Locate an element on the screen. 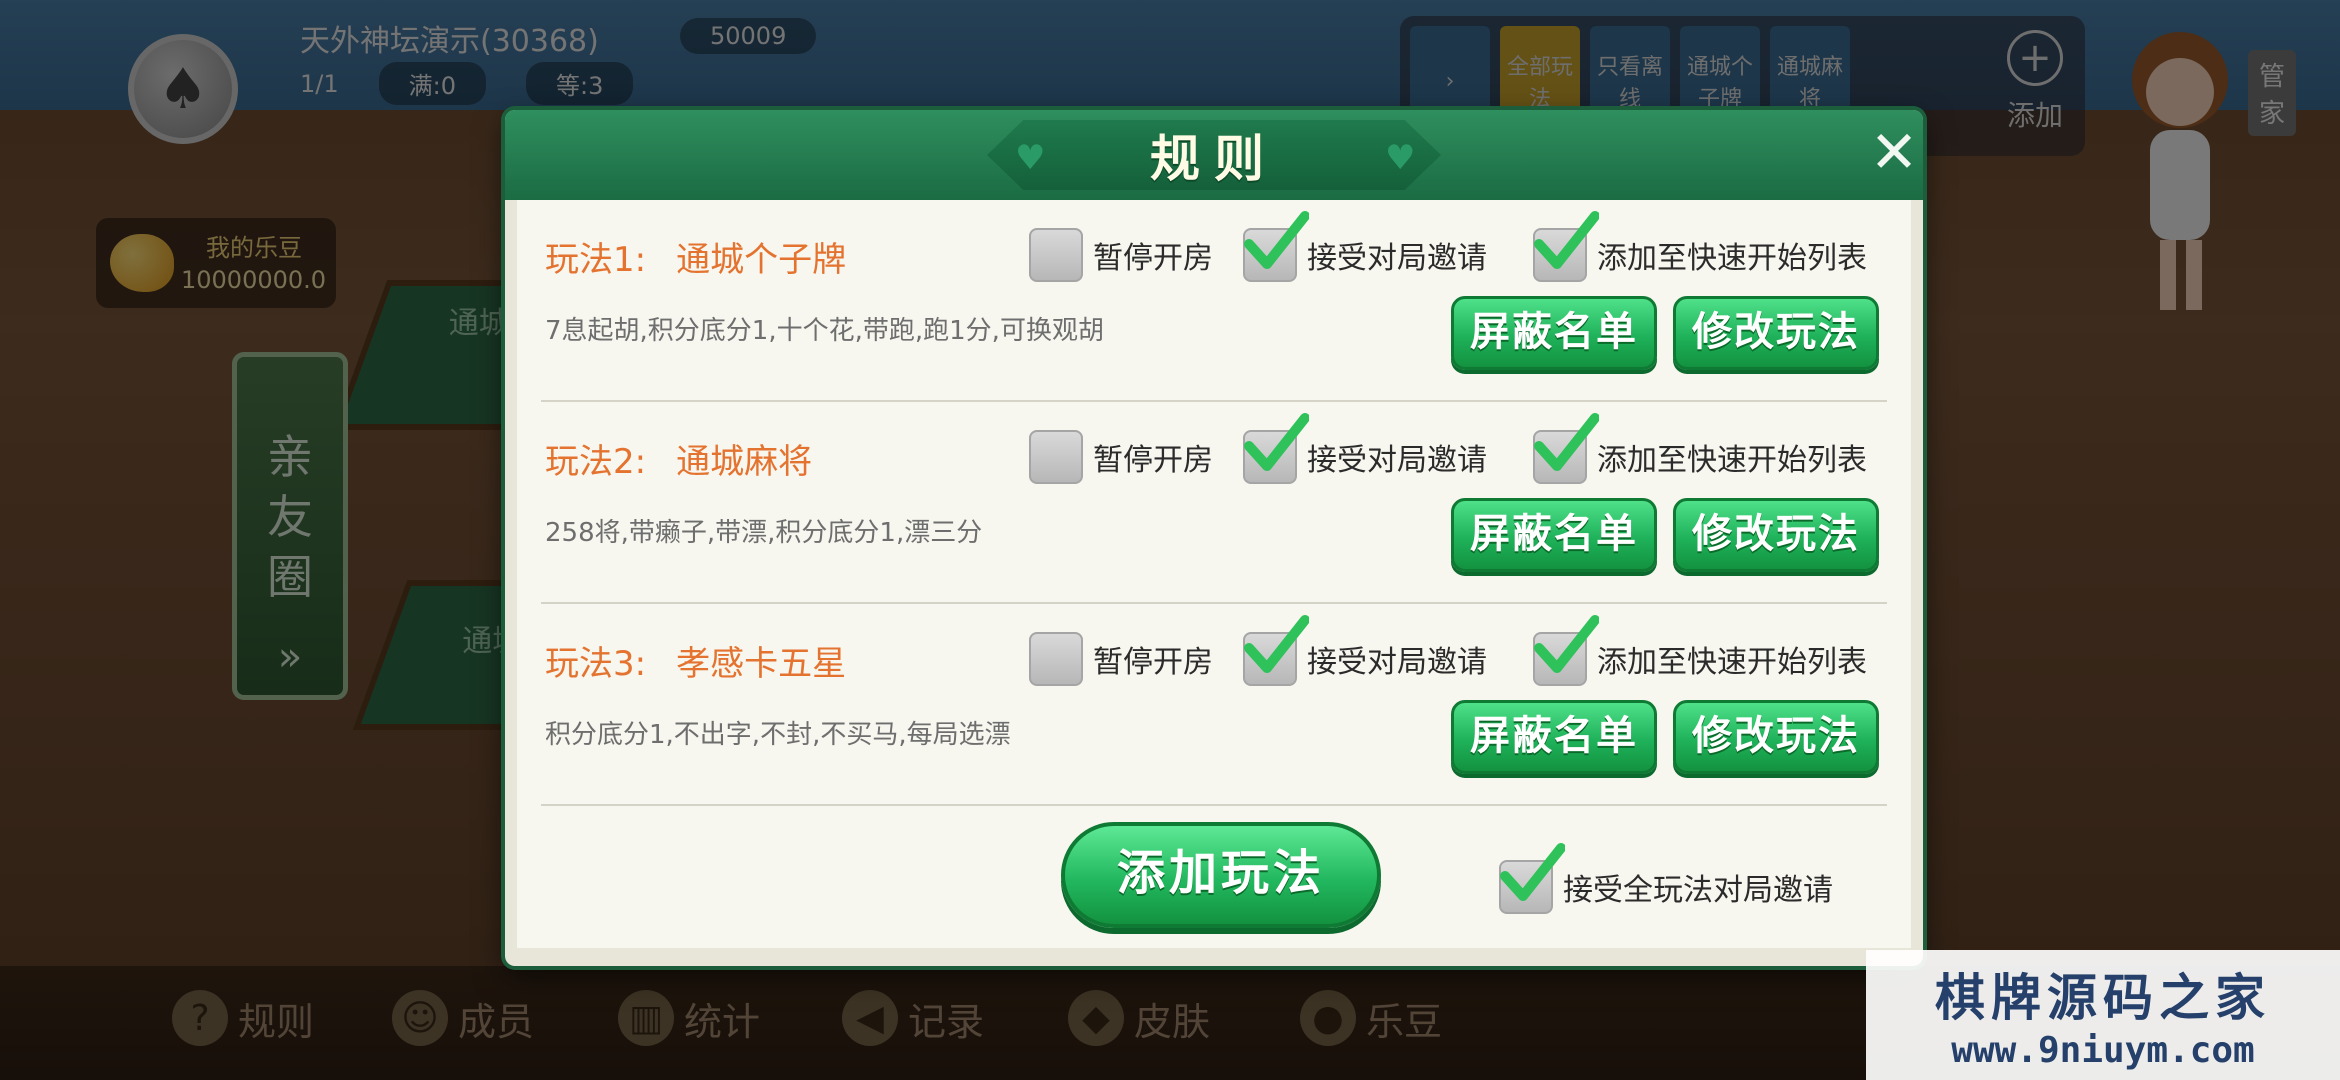  rule-description: 258将,带癞子,带漂,积分底分1,漂三分 is located at coordinates (764, 533).